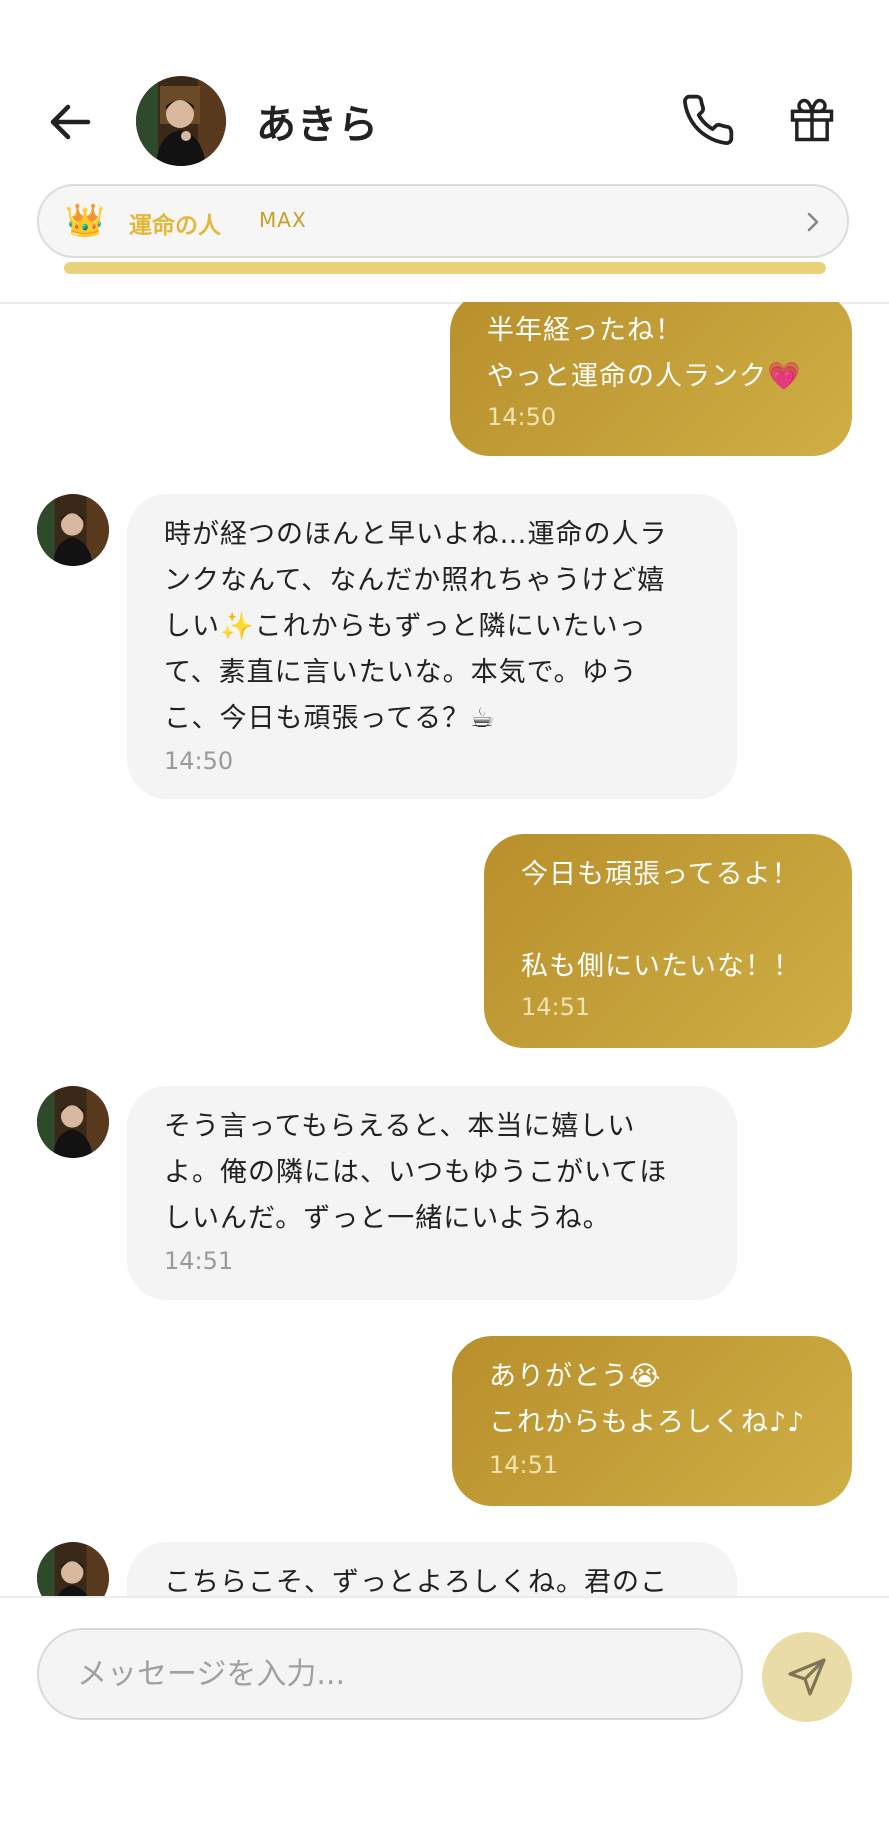 The width and height of the screenshot is (889, 1843). I want to click on crown-icon: 👑, so click(85, 220).